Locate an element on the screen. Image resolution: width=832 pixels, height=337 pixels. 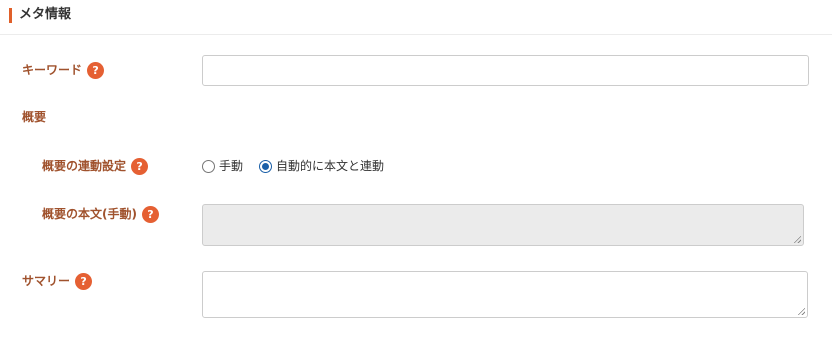
summary-text-textarea is located at coordinates (505, 294).